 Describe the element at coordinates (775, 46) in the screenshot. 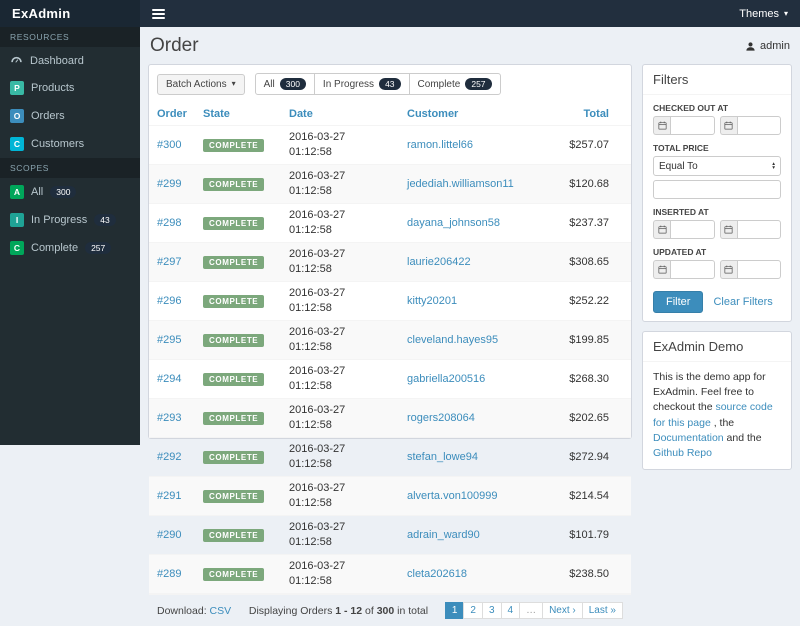

I see `user-name: admin` at that location.